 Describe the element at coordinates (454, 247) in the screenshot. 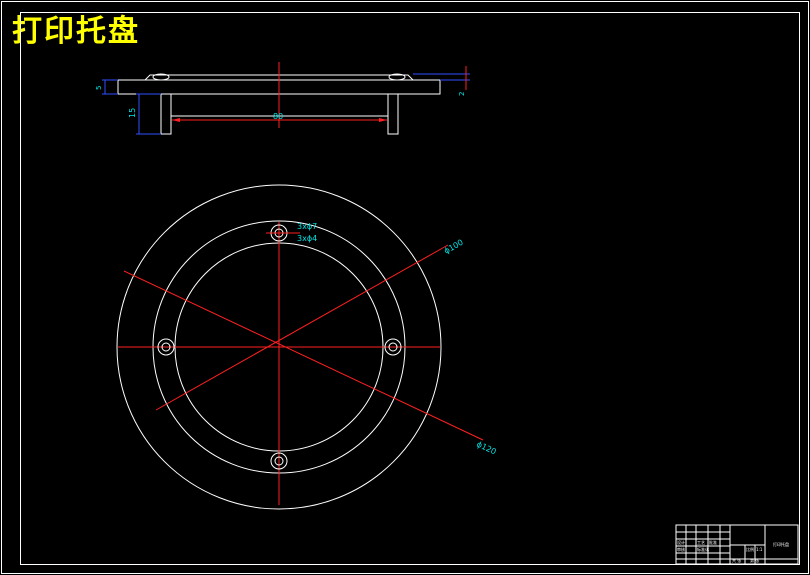

I see `dim-inner-label: ϕ100` at that location.